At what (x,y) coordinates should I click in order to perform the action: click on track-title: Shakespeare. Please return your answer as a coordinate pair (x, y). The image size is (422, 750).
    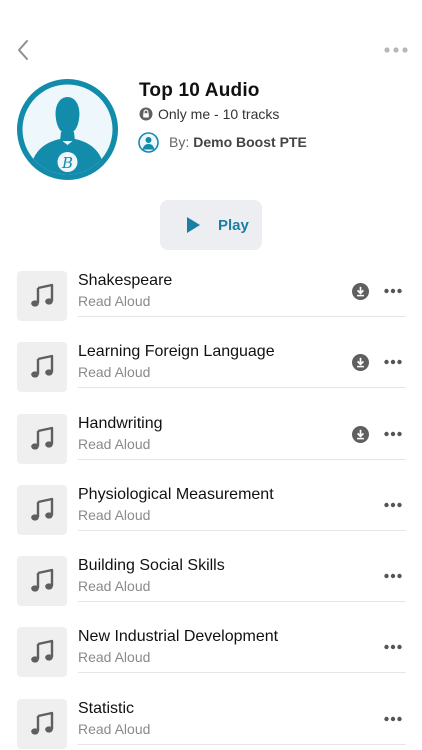
    Looking at the image, I should click on (125, 280).